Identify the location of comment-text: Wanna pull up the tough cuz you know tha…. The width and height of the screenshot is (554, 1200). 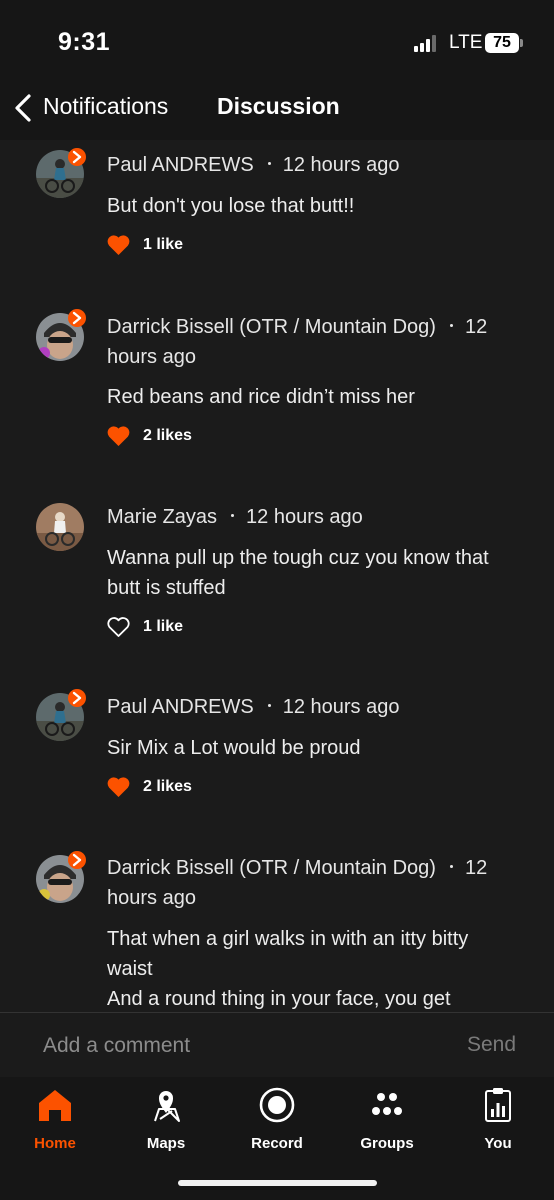
(298, 573).